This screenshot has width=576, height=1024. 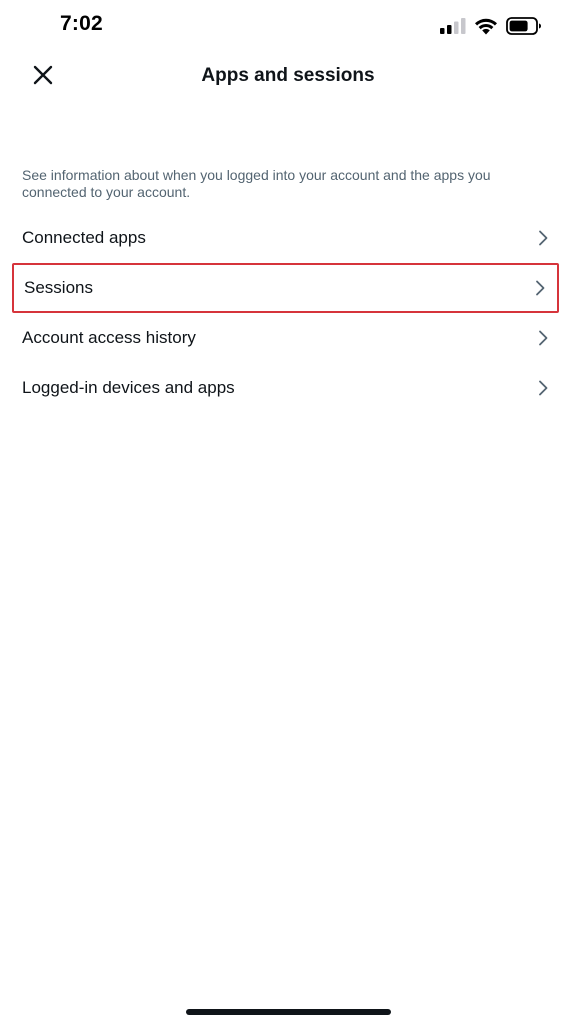 What do you see at coordinates (288, 26) in the screenshot?
I see `status-bar: 7:02` at bounding box center [288, 26].